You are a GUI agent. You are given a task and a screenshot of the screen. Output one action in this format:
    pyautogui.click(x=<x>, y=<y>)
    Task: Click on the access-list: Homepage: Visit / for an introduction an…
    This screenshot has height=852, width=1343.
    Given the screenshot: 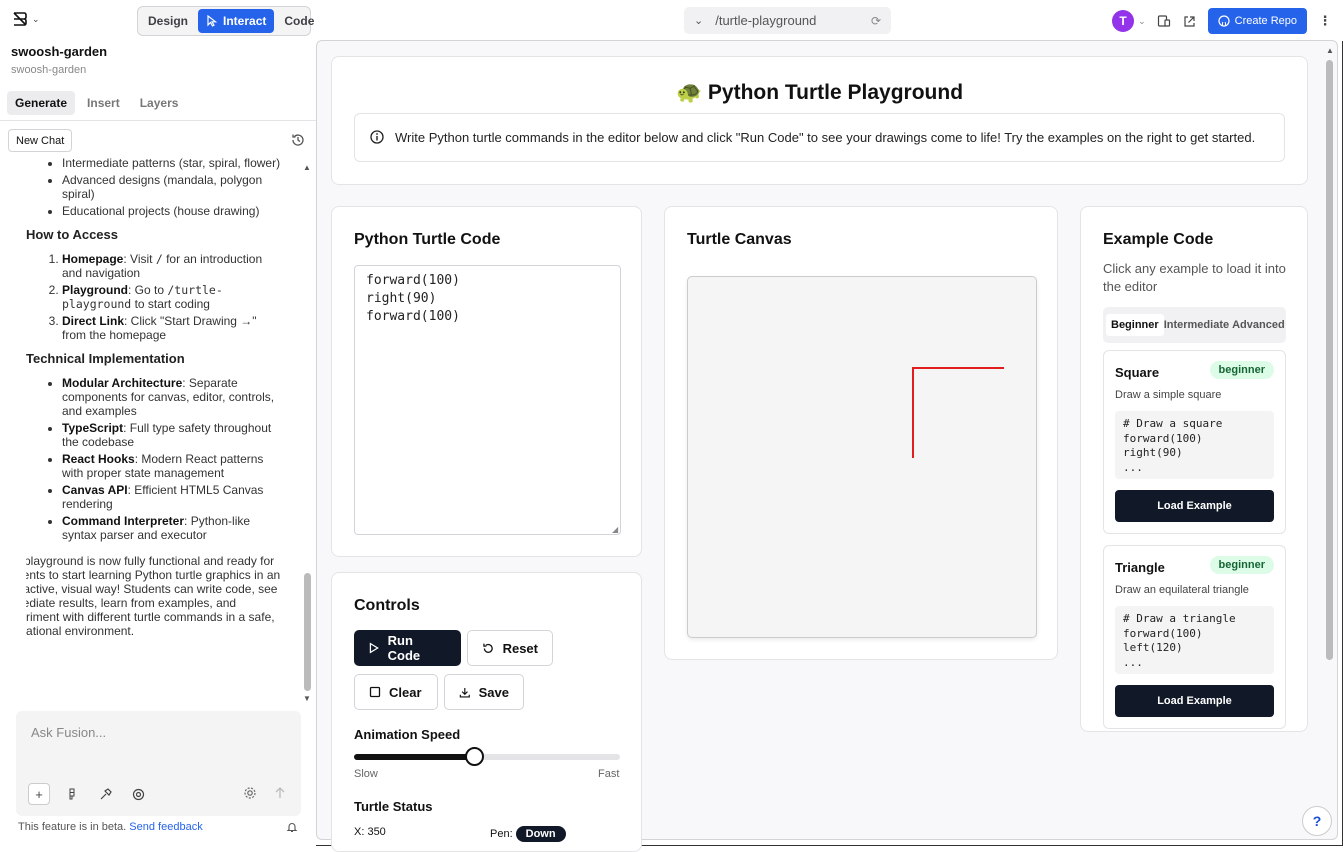 What is the action you would take?
    pyautogui.click(x=153, y=297)
    